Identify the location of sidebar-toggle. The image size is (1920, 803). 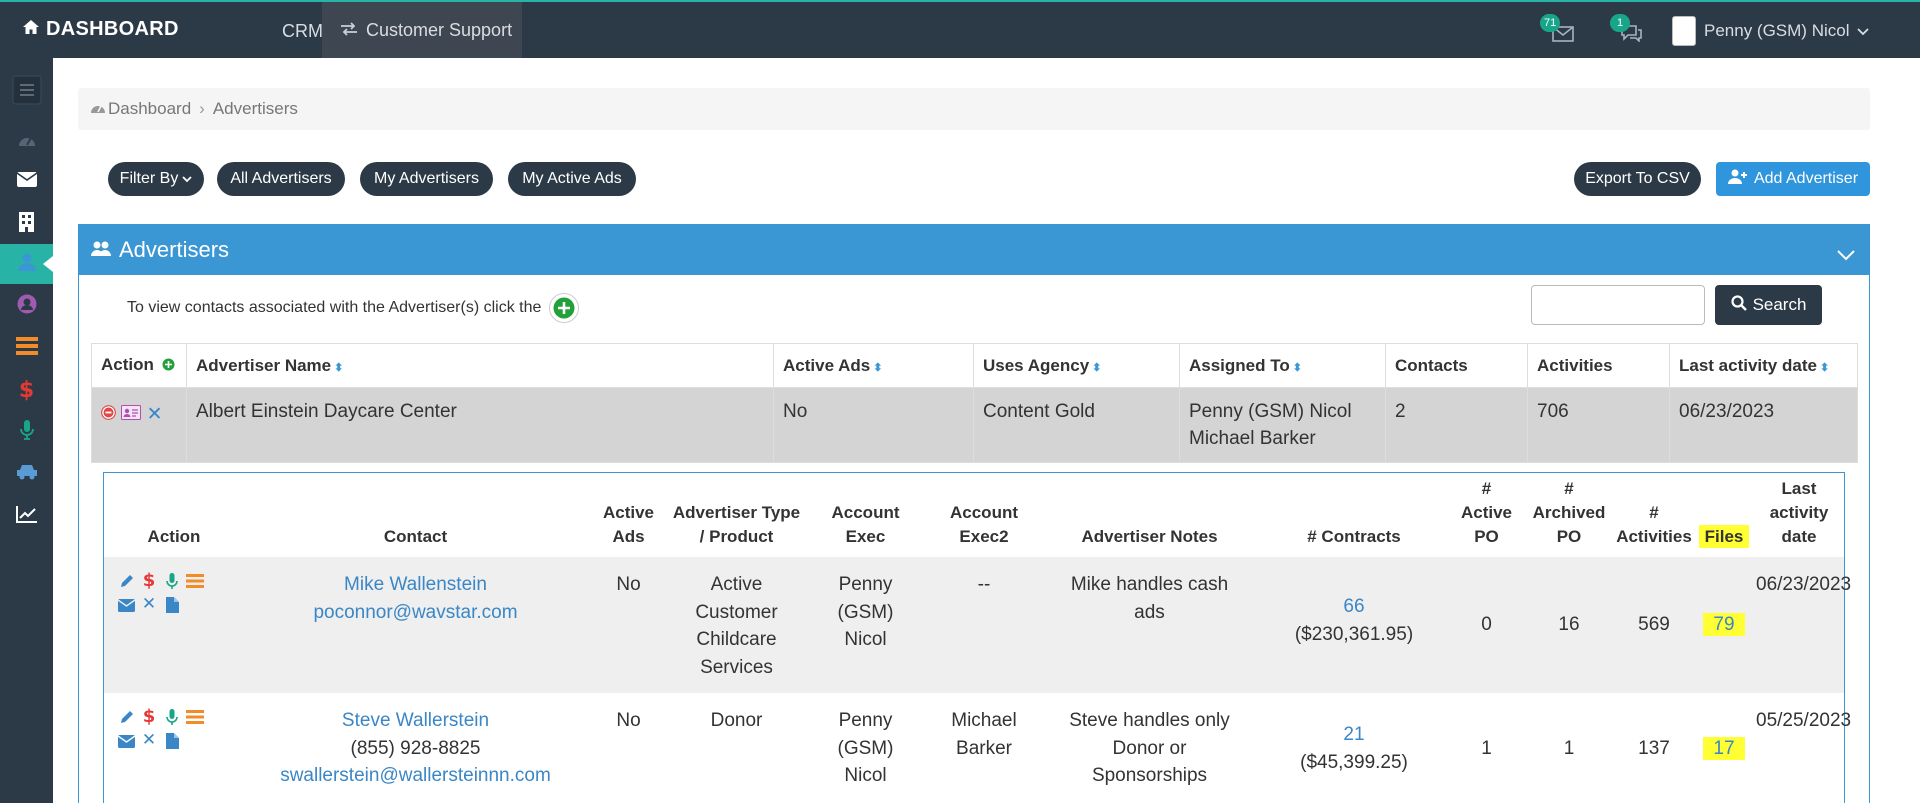
(26, 92).